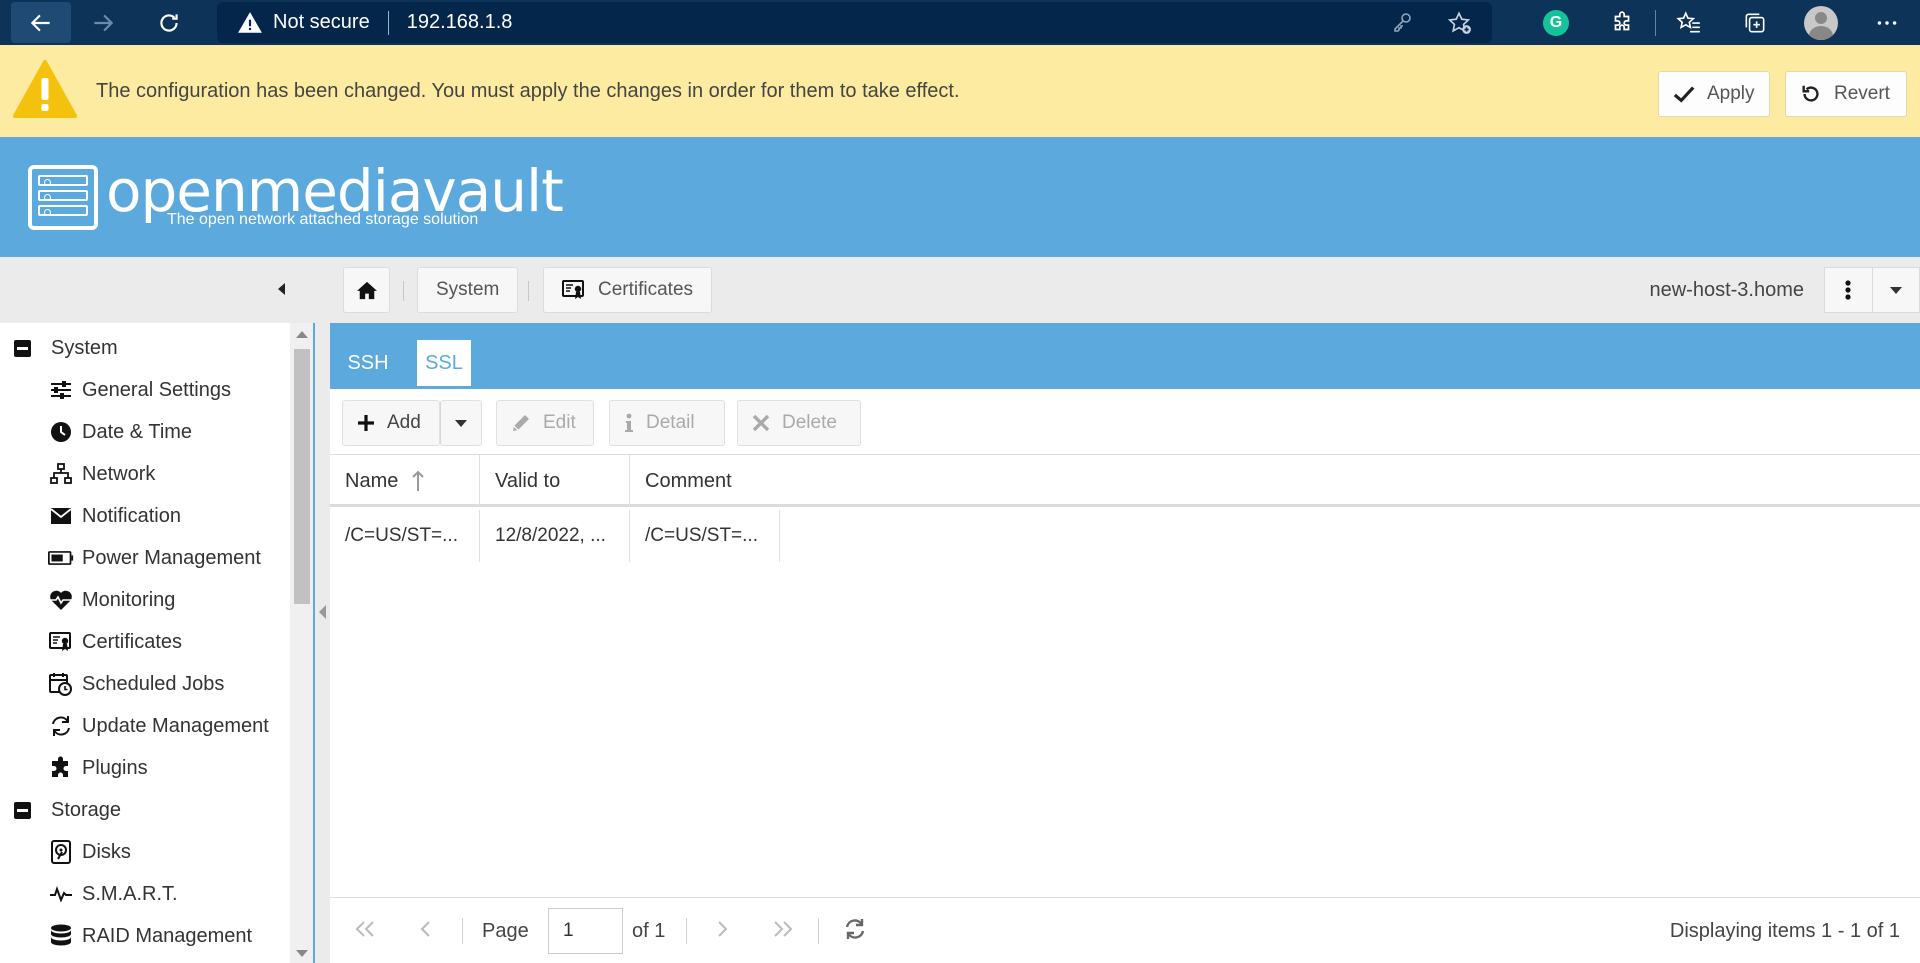 The height and width of the screenshot is (963, 1920). What do you see at coordinates (89, 852) in the screenshot?
I see `sidebar-item-disks: Disks` at bounding box center [89, 852].